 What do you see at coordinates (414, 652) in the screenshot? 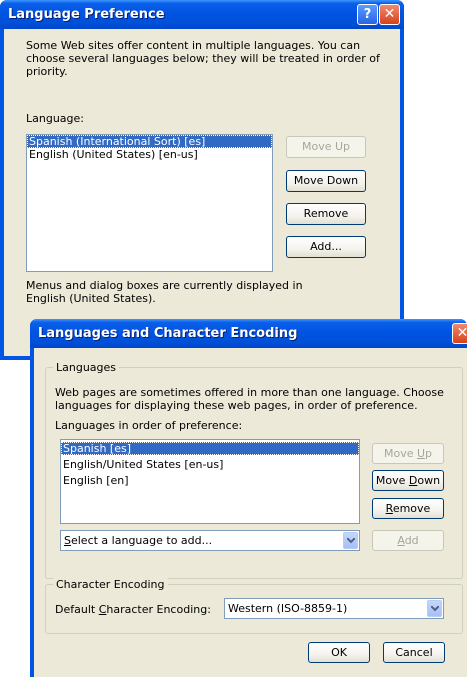
I see `cancel-button: Cancel` at bounding box center [414, 652].